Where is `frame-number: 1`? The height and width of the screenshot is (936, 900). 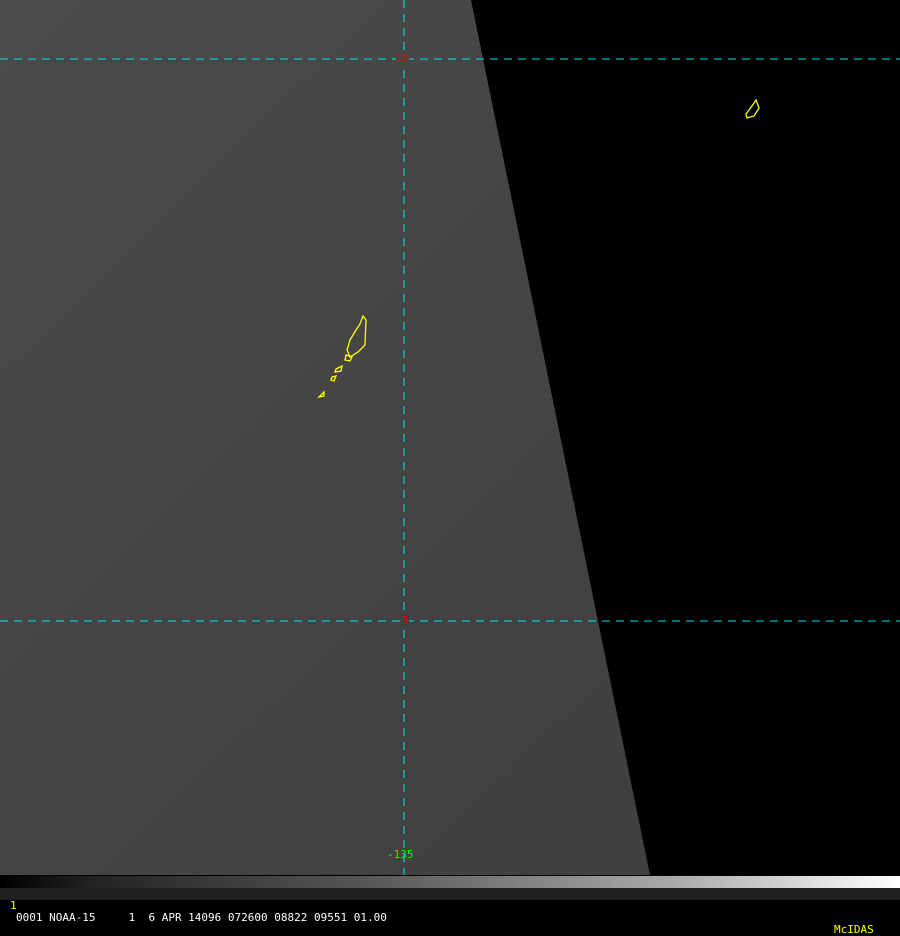
frame-number: 1 is located at coordinates (13, 905).